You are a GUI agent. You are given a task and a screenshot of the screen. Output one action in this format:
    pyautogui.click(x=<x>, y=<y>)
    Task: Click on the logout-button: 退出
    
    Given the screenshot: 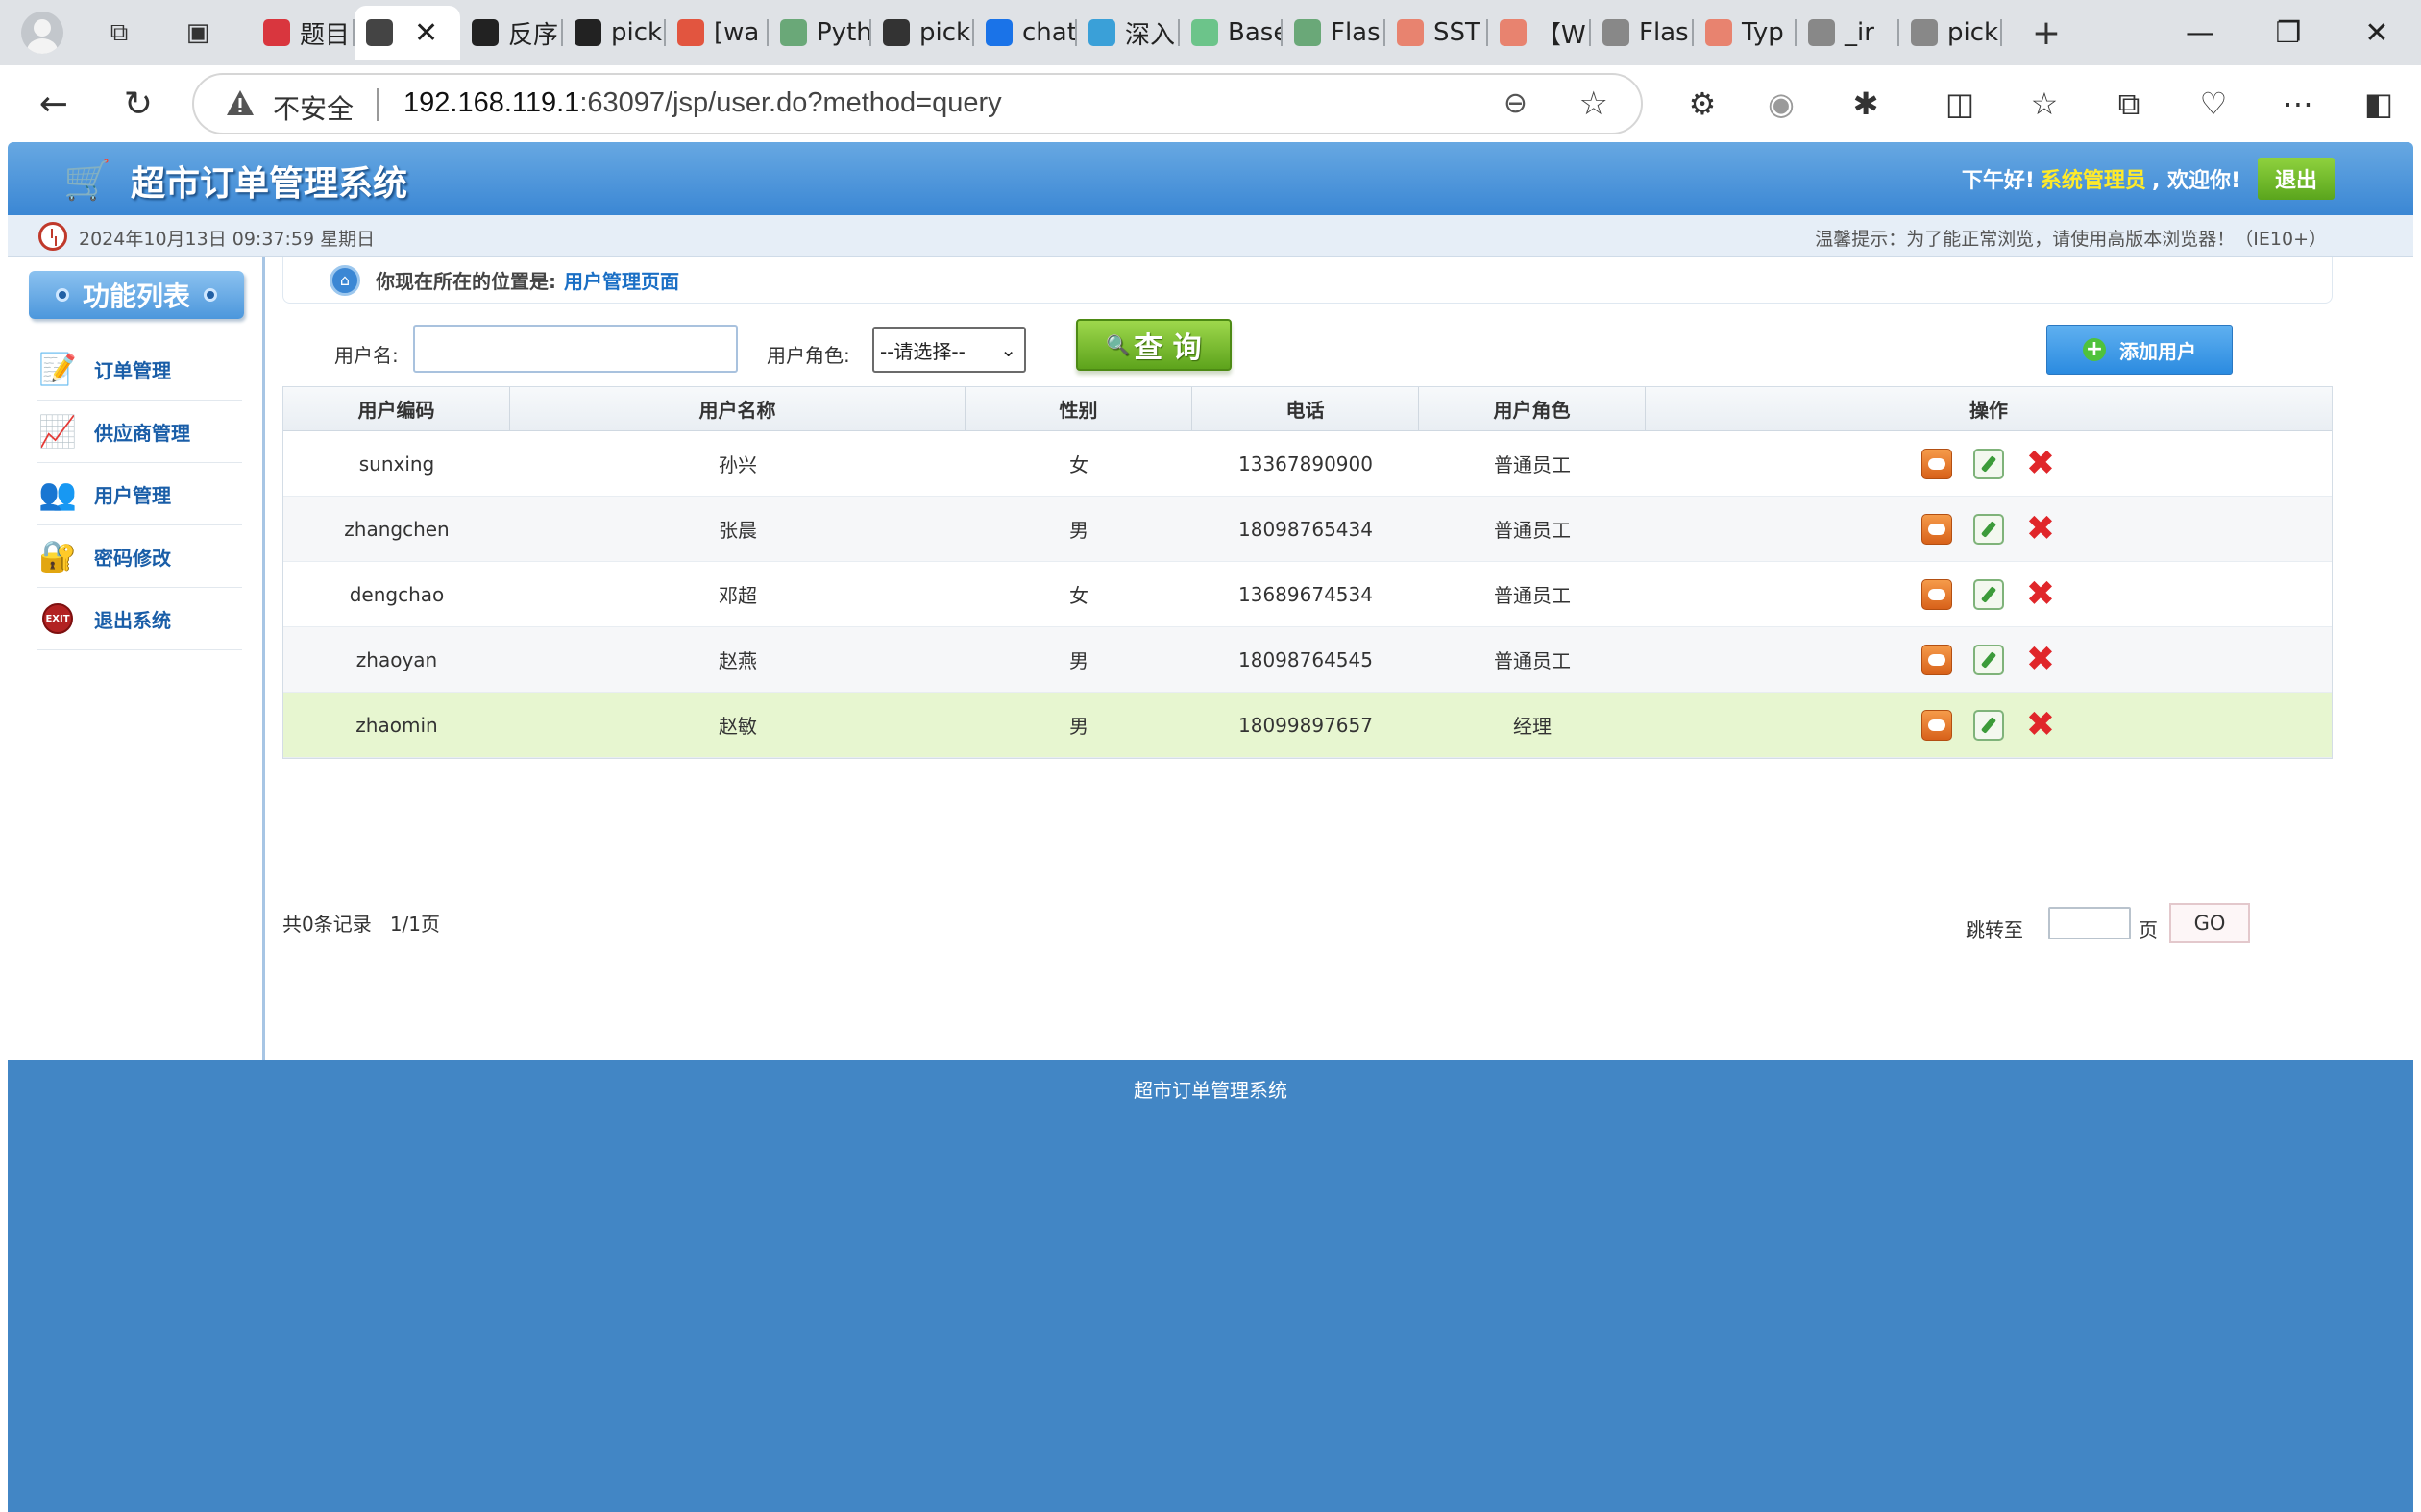 What is the action you would take?
    pyautogui.click(x=2296, y=179)
    